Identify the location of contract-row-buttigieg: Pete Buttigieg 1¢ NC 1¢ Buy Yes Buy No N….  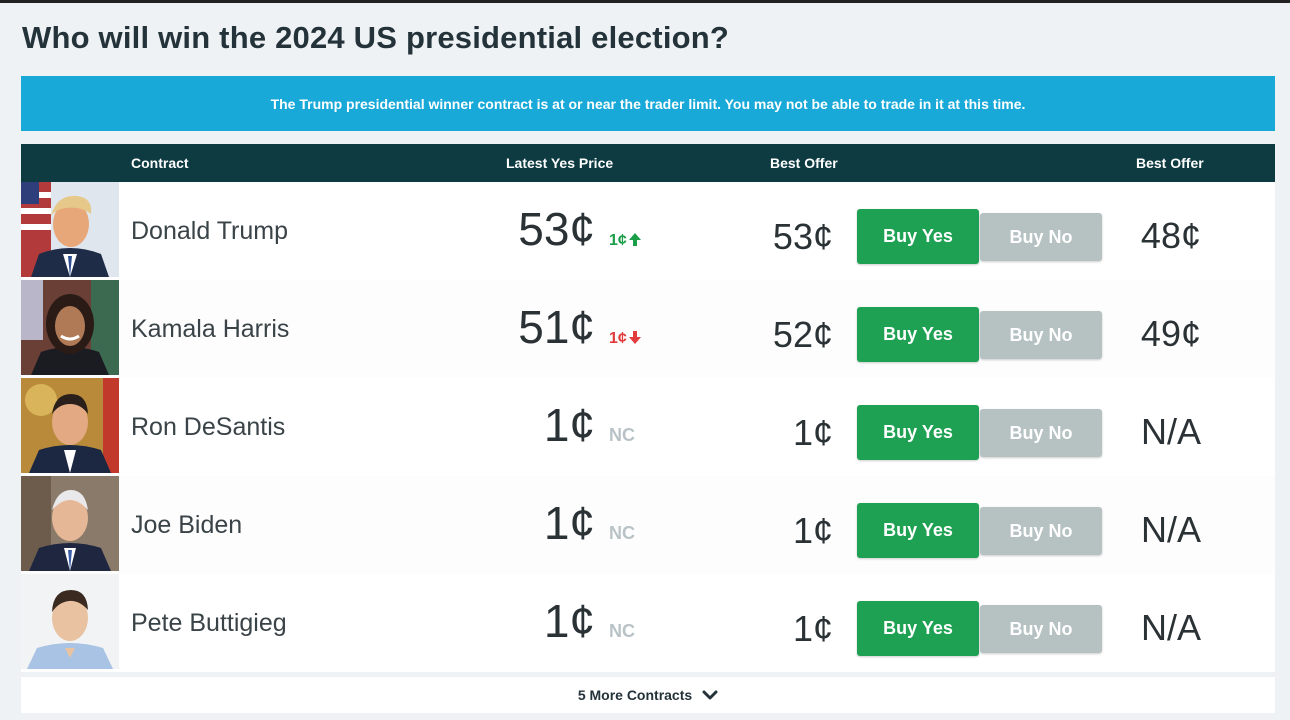
(648, 623).